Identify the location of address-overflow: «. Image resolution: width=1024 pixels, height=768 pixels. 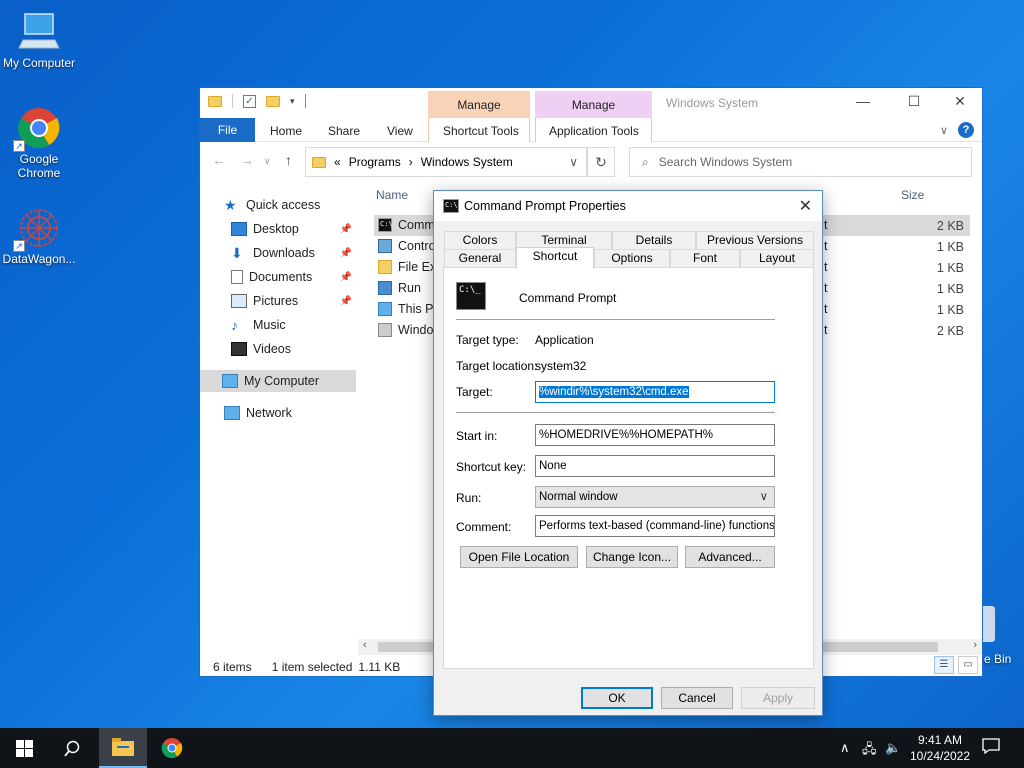
(337, 162).